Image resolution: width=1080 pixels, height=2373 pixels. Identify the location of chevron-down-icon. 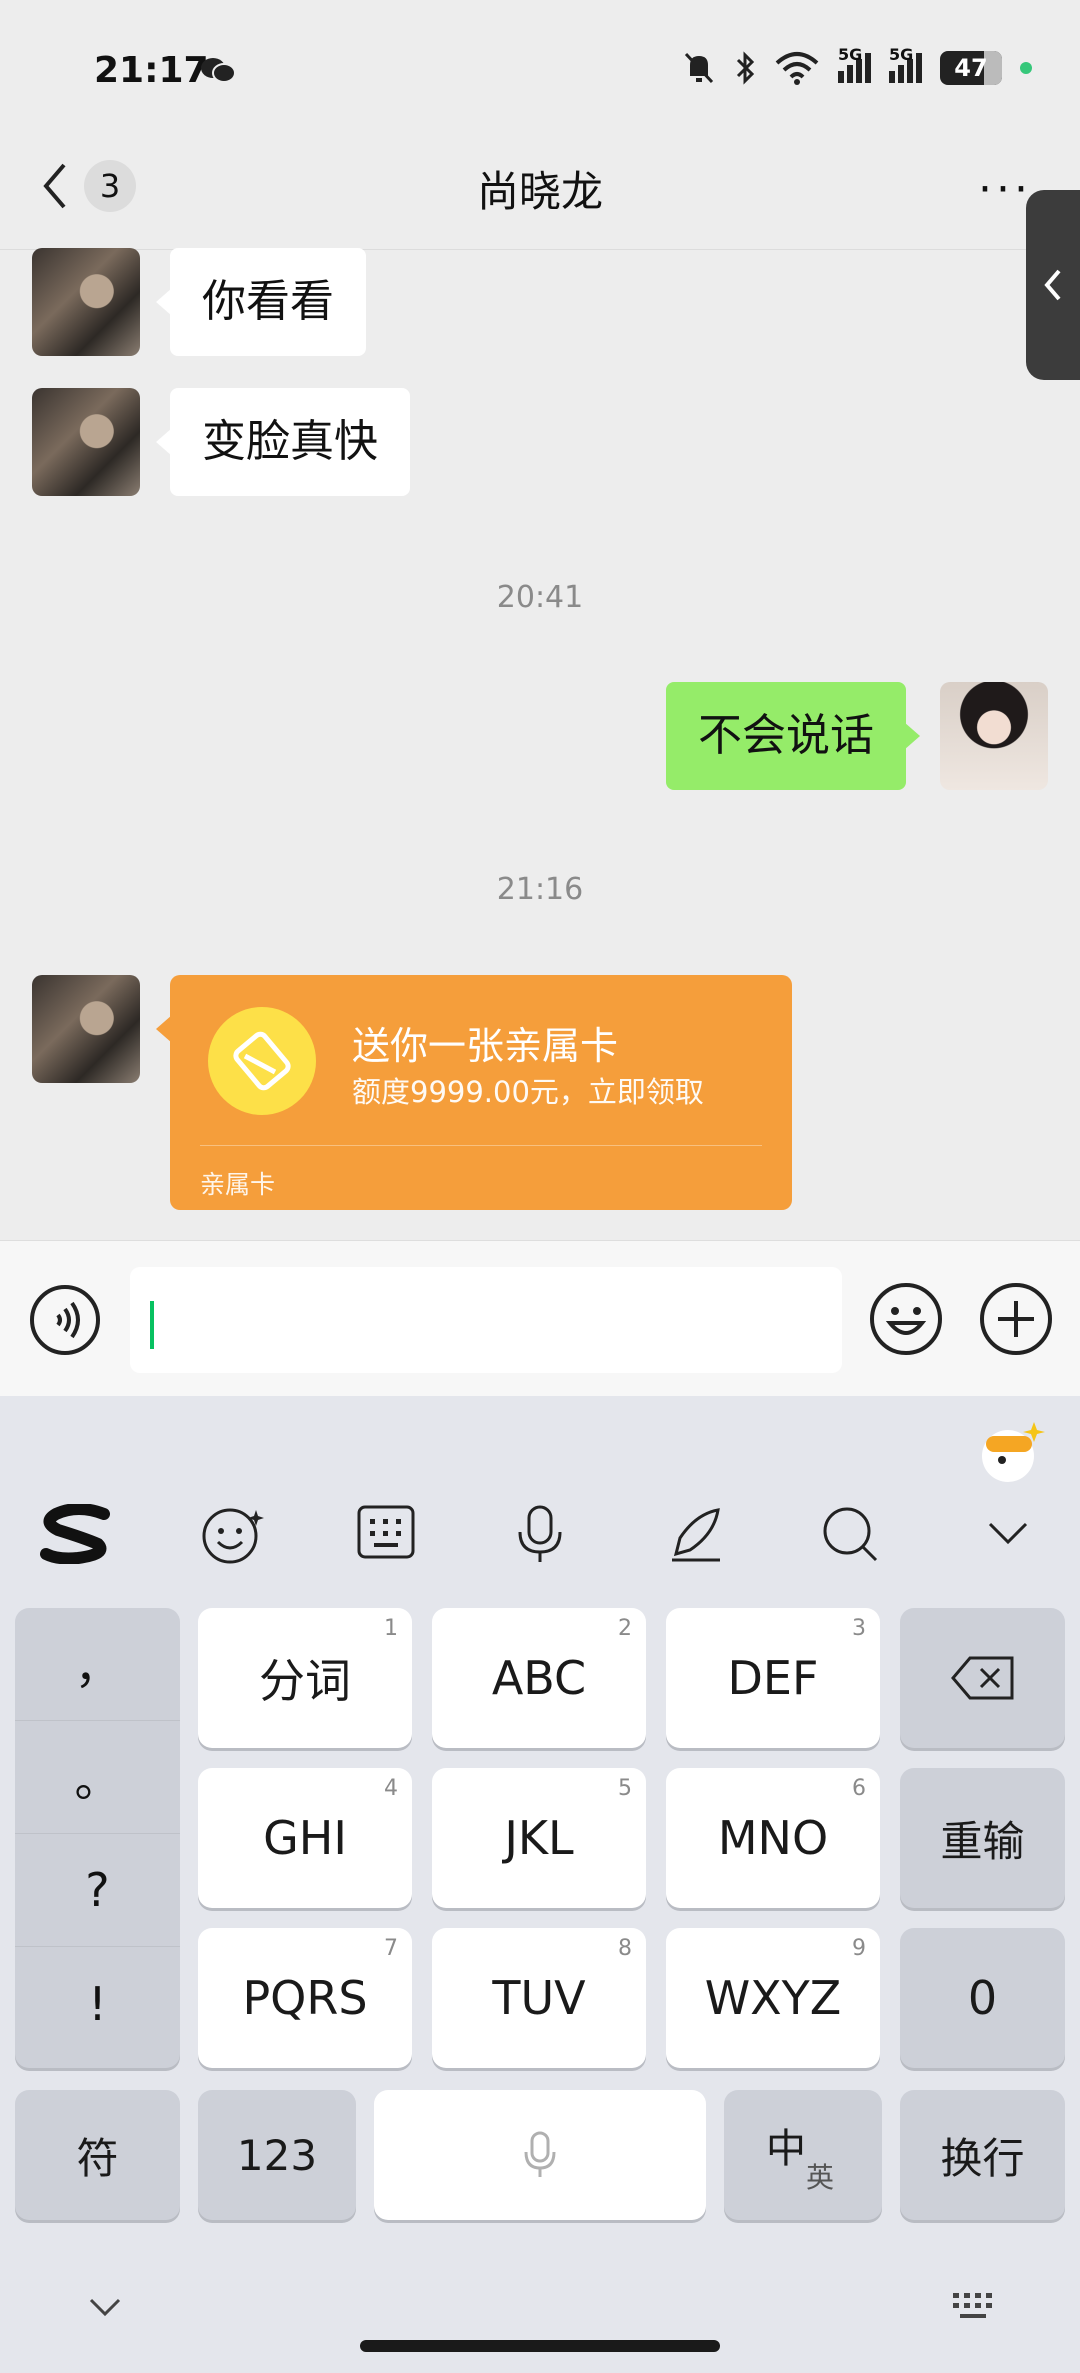
(1008, 1533).